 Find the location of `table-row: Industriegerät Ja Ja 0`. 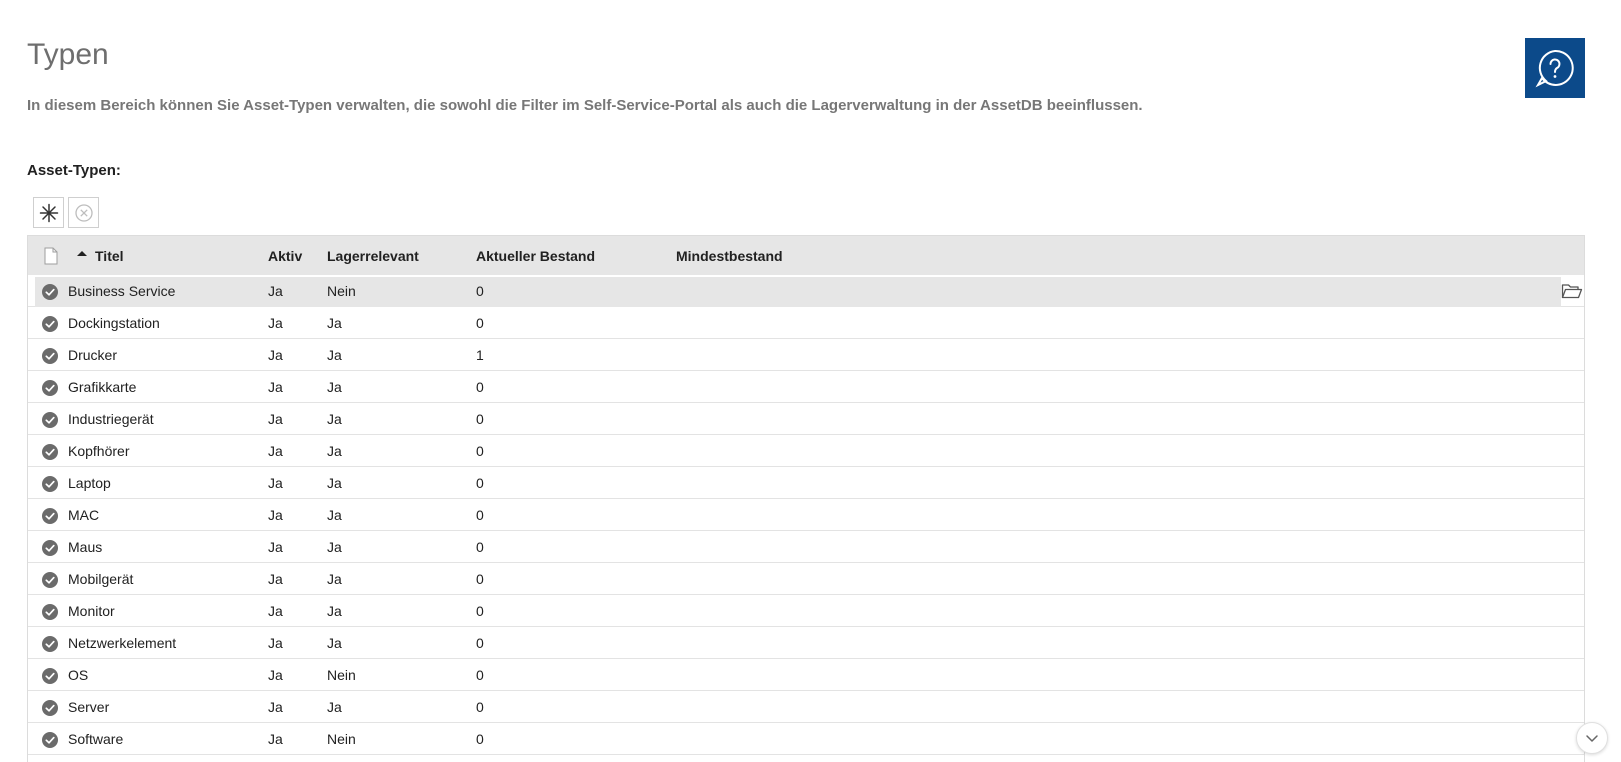

table-row: Industriegerät Ja Ja 0 is located at coordinates (806, 419).